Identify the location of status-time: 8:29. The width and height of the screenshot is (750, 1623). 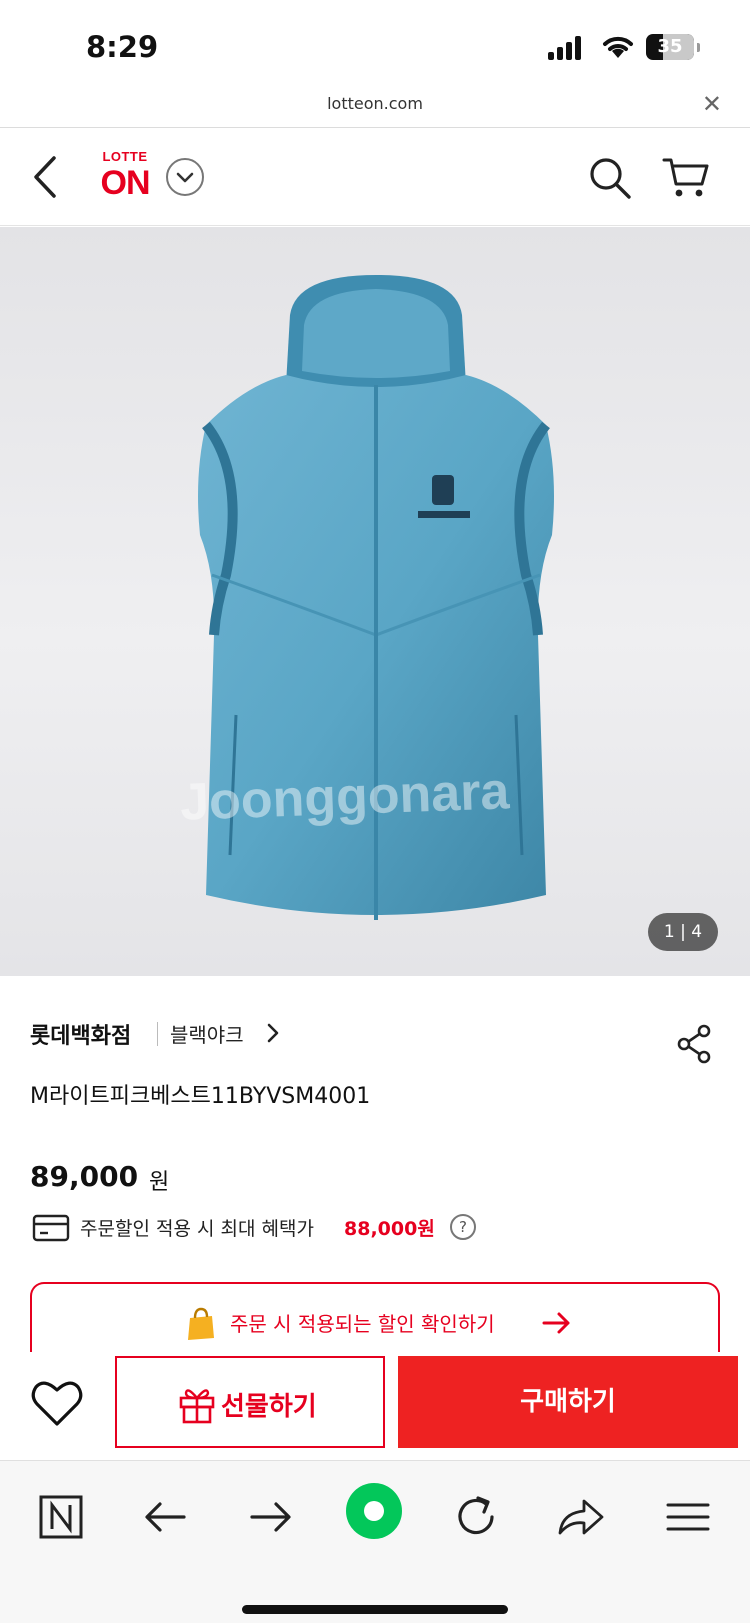
(122, 47).